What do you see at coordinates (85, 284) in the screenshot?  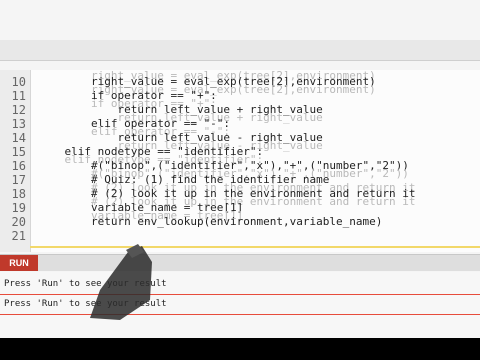 I see `output-line: Press 'Run' to see your result` at bounding box center [85, 284].